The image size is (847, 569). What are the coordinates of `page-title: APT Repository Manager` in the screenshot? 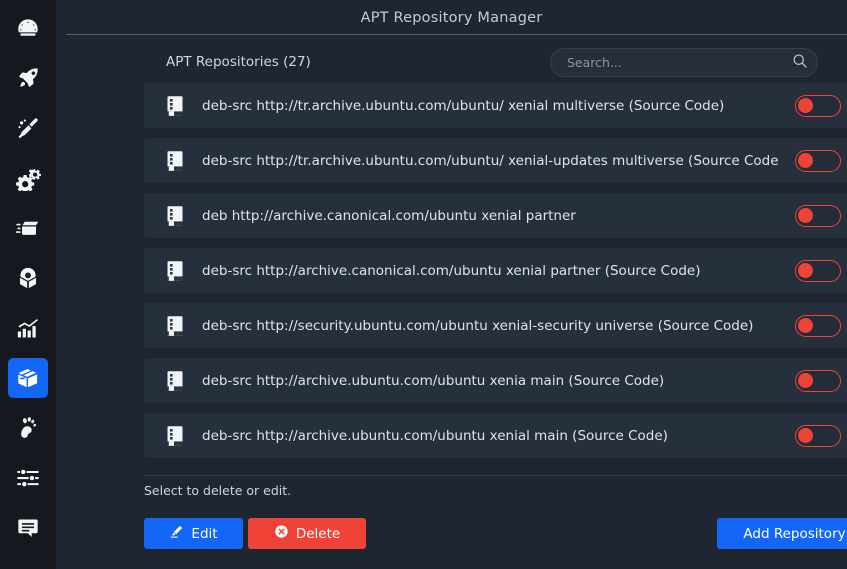 It's located at (451, 17).